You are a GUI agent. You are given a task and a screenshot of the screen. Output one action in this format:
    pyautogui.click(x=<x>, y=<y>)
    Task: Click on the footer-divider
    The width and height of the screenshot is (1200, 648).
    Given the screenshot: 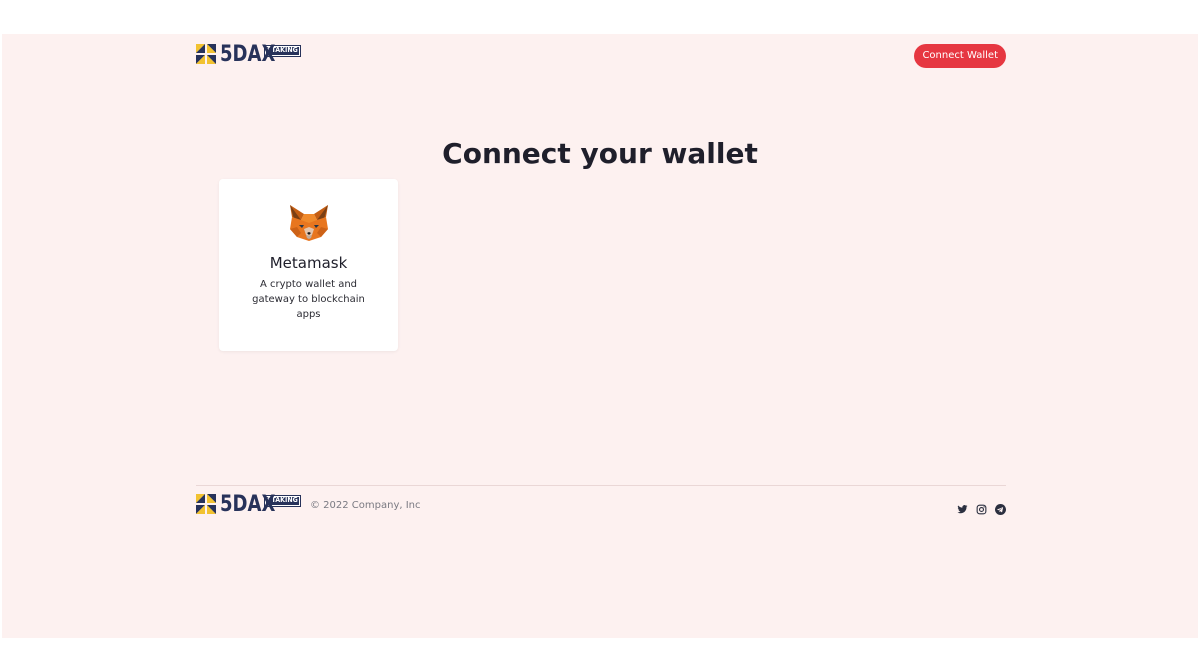 What is the action you would take?
    pyautogui.click(x=601, y=485)
    